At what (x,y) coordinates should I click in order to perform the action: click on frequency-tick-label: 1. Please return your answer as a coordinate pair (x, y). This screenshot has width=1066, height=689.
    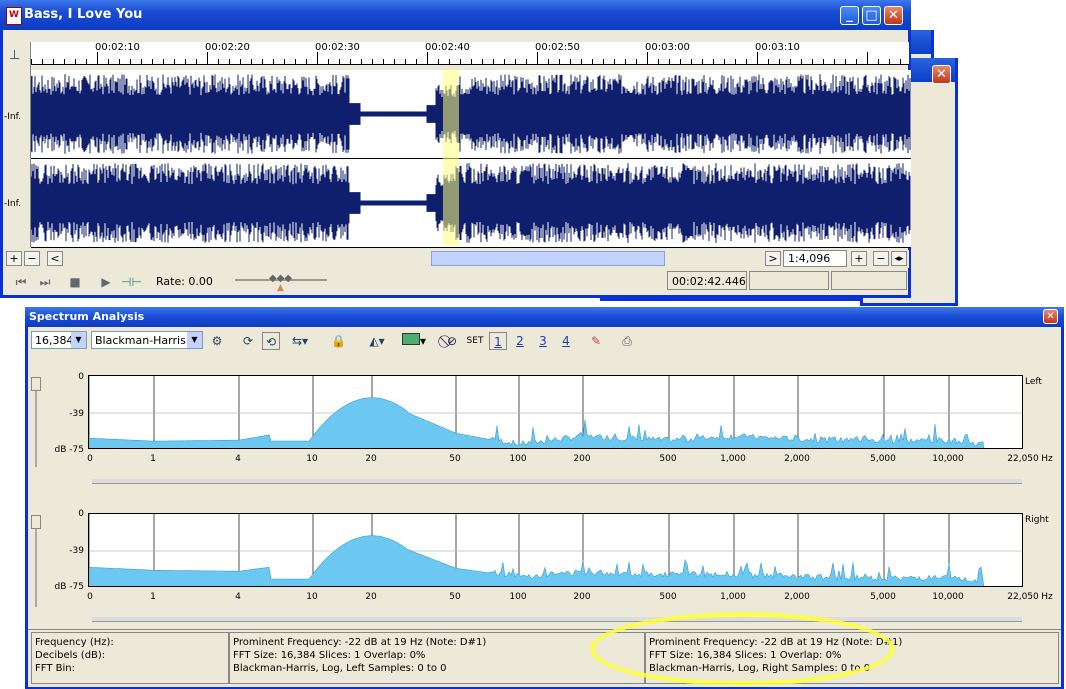
    Looking at the image, I should click on (153, 459).